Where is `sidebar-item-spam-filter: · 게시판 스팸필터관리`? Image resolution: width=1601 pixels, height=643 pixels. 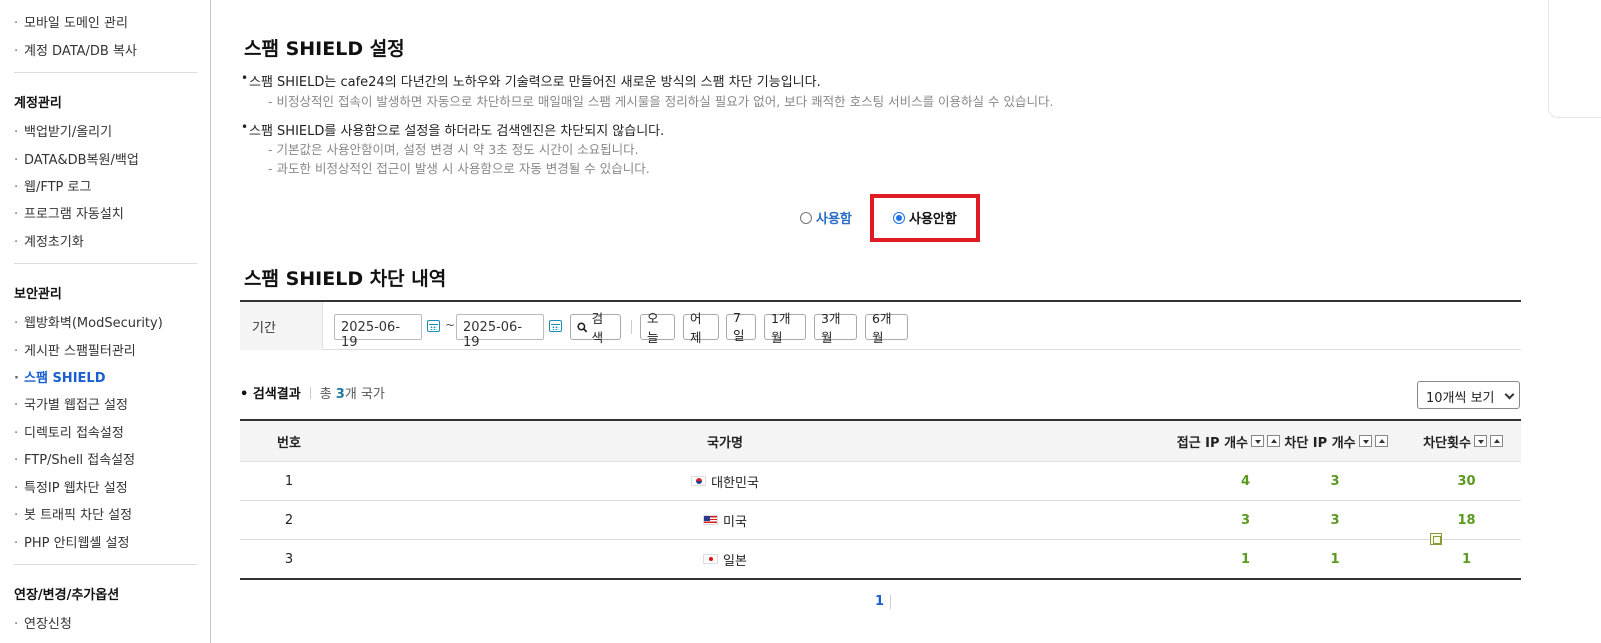
sidebar-item-spam-filter: · 게시판 스팸필터관리 is located at coordinates (75, 349).